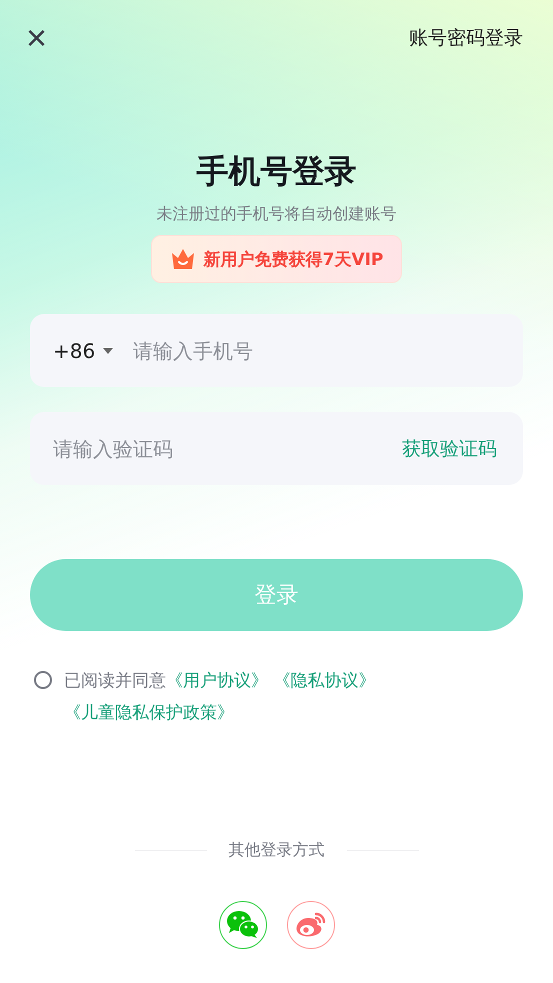  What do you see at coordinates (37, 38) in the screenshot?
I see `close-button: ×` at bounding box center [37, 38].